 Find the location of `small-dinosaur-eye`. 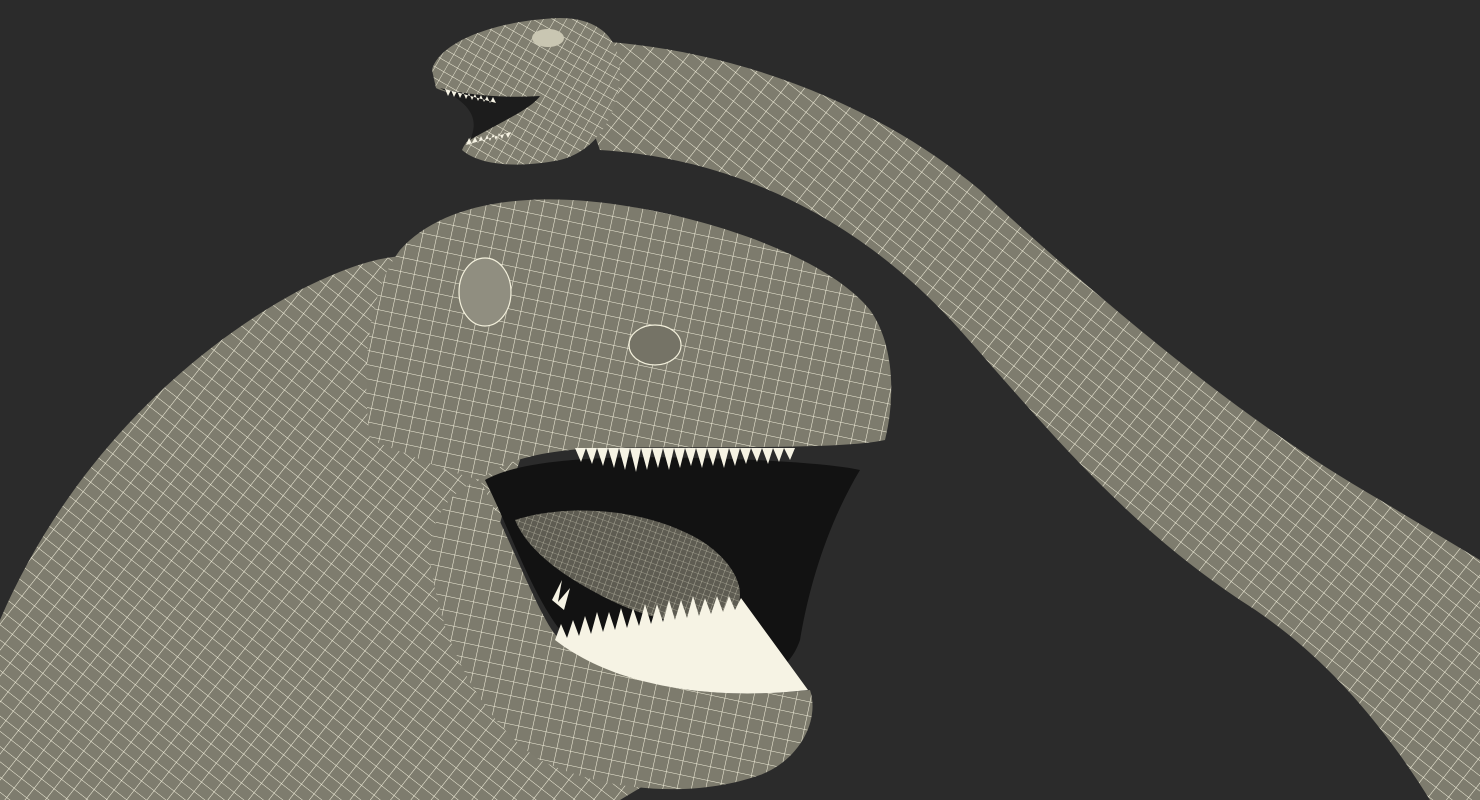

small-dinosaur-eye is located at coordinates (548, 38).